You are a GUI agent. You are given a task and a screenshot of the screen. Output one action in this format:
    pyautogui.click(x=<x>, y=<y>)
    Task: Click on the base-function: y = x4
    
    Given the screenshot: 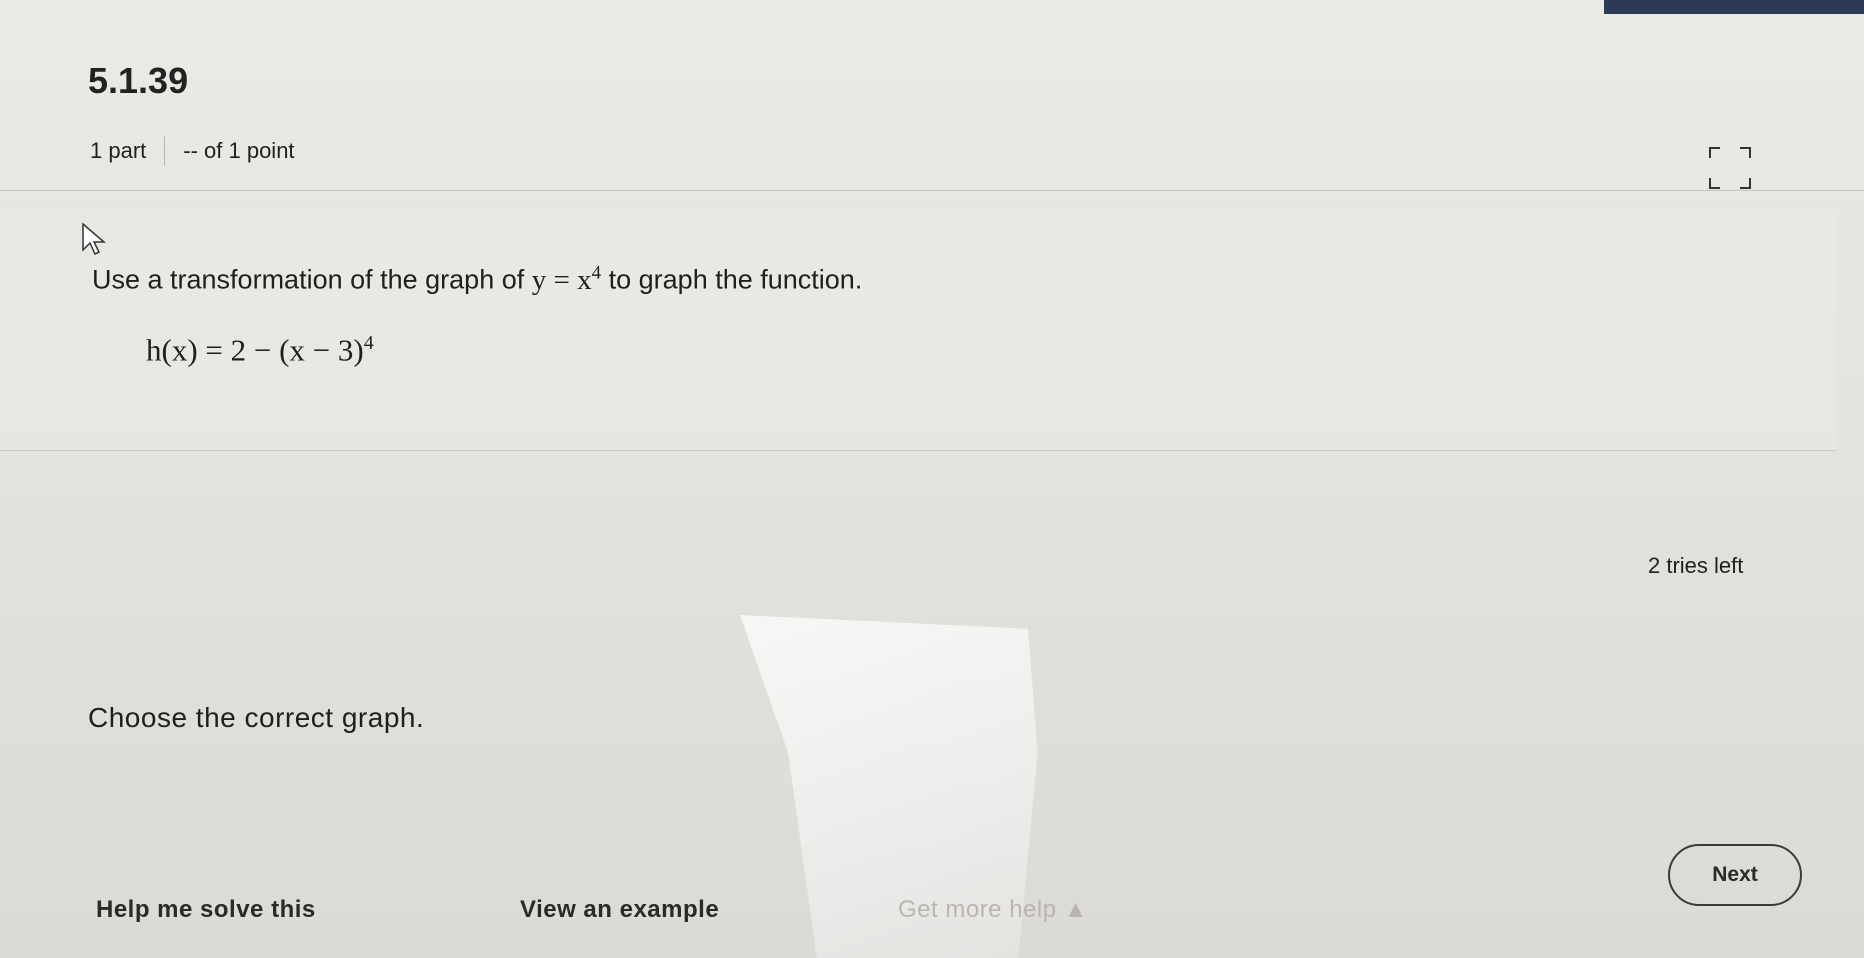 What is the action you would take?
    pyautogui.click(x=566, y=279)
    